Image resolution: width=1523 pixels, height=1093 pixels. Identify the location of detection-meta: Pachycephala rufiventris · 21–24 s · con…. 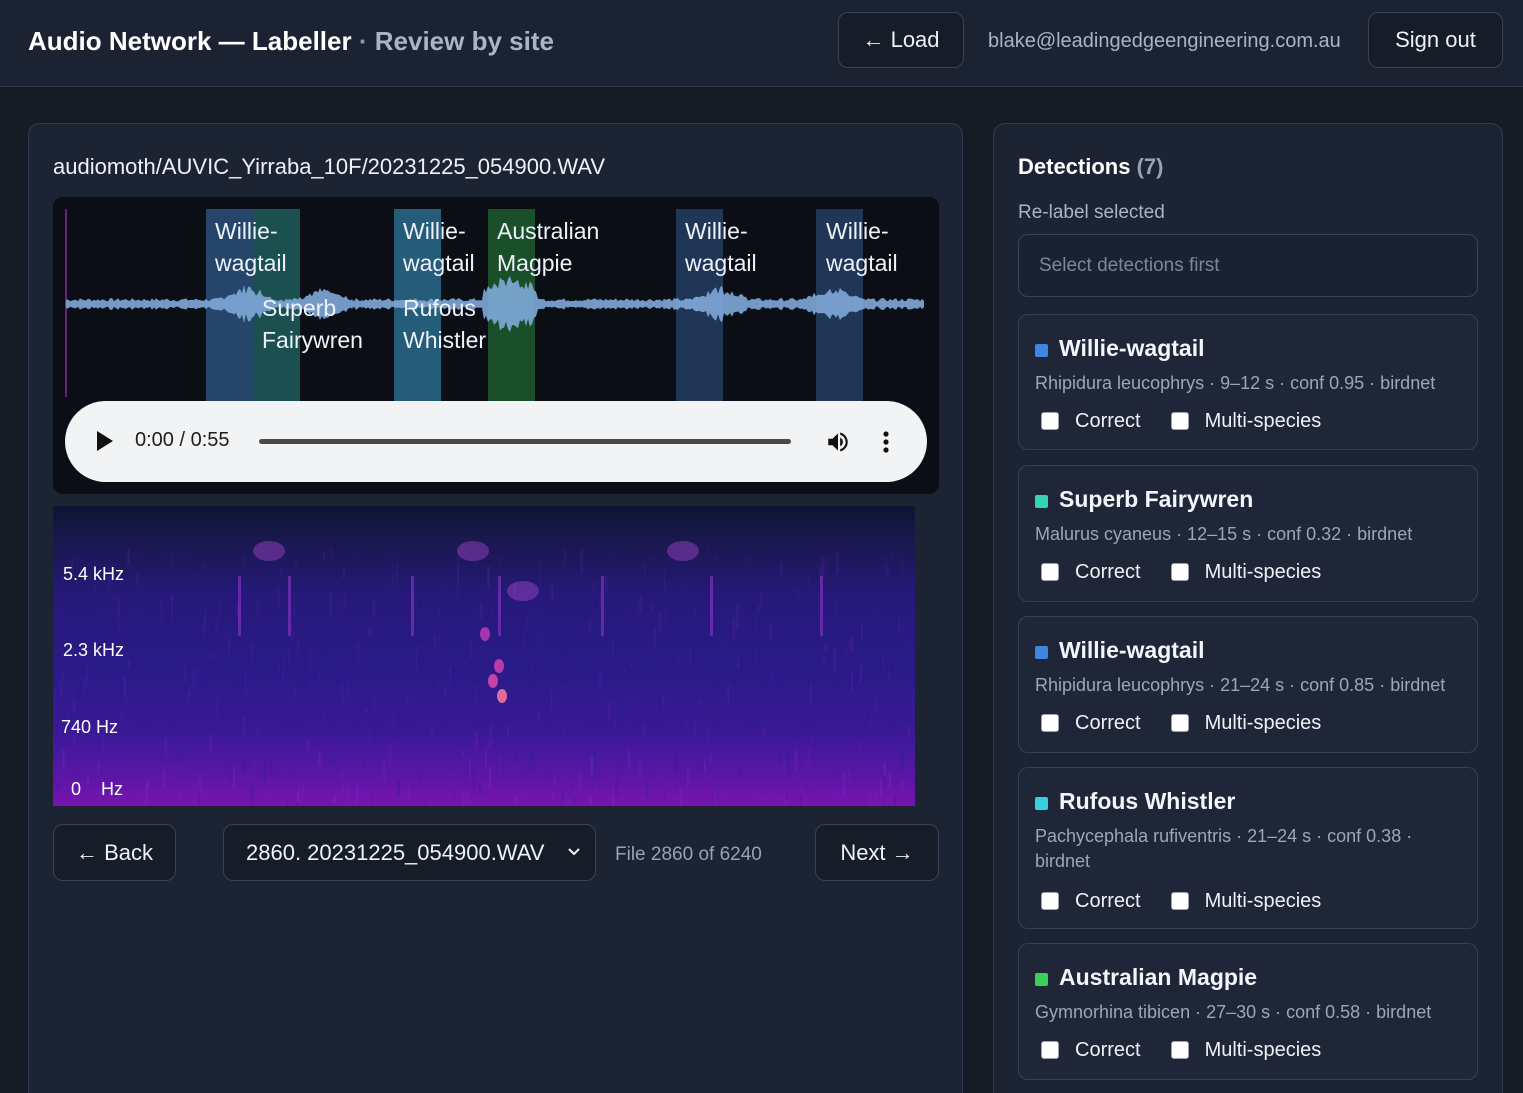
(1224, 848).